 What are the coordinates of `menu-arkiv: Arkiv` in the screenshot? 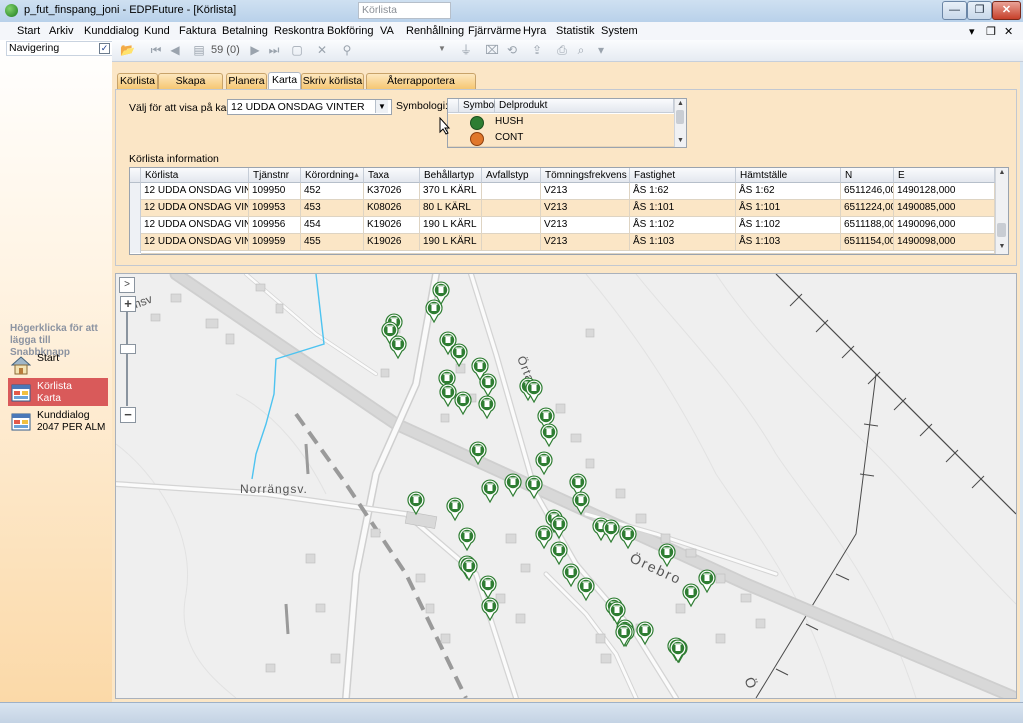 It's located at (61, 31).